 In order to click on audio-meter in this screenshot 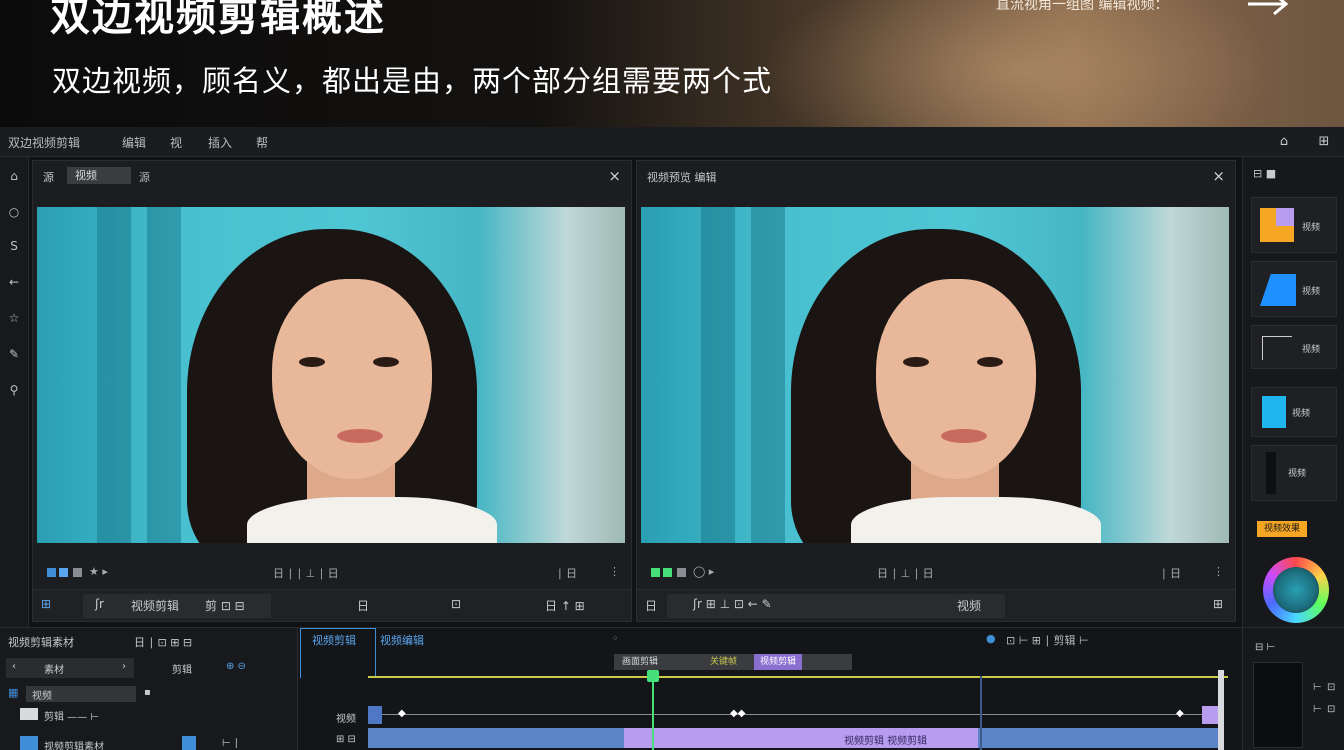, I will do `click(1278, 705)`.